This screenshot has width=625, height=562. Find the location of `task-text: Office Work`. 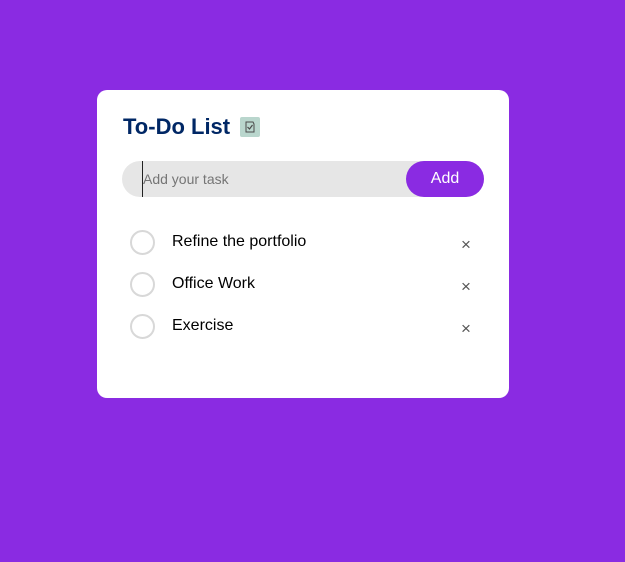

task-text: Office Work is located at coordinates (213, 283).